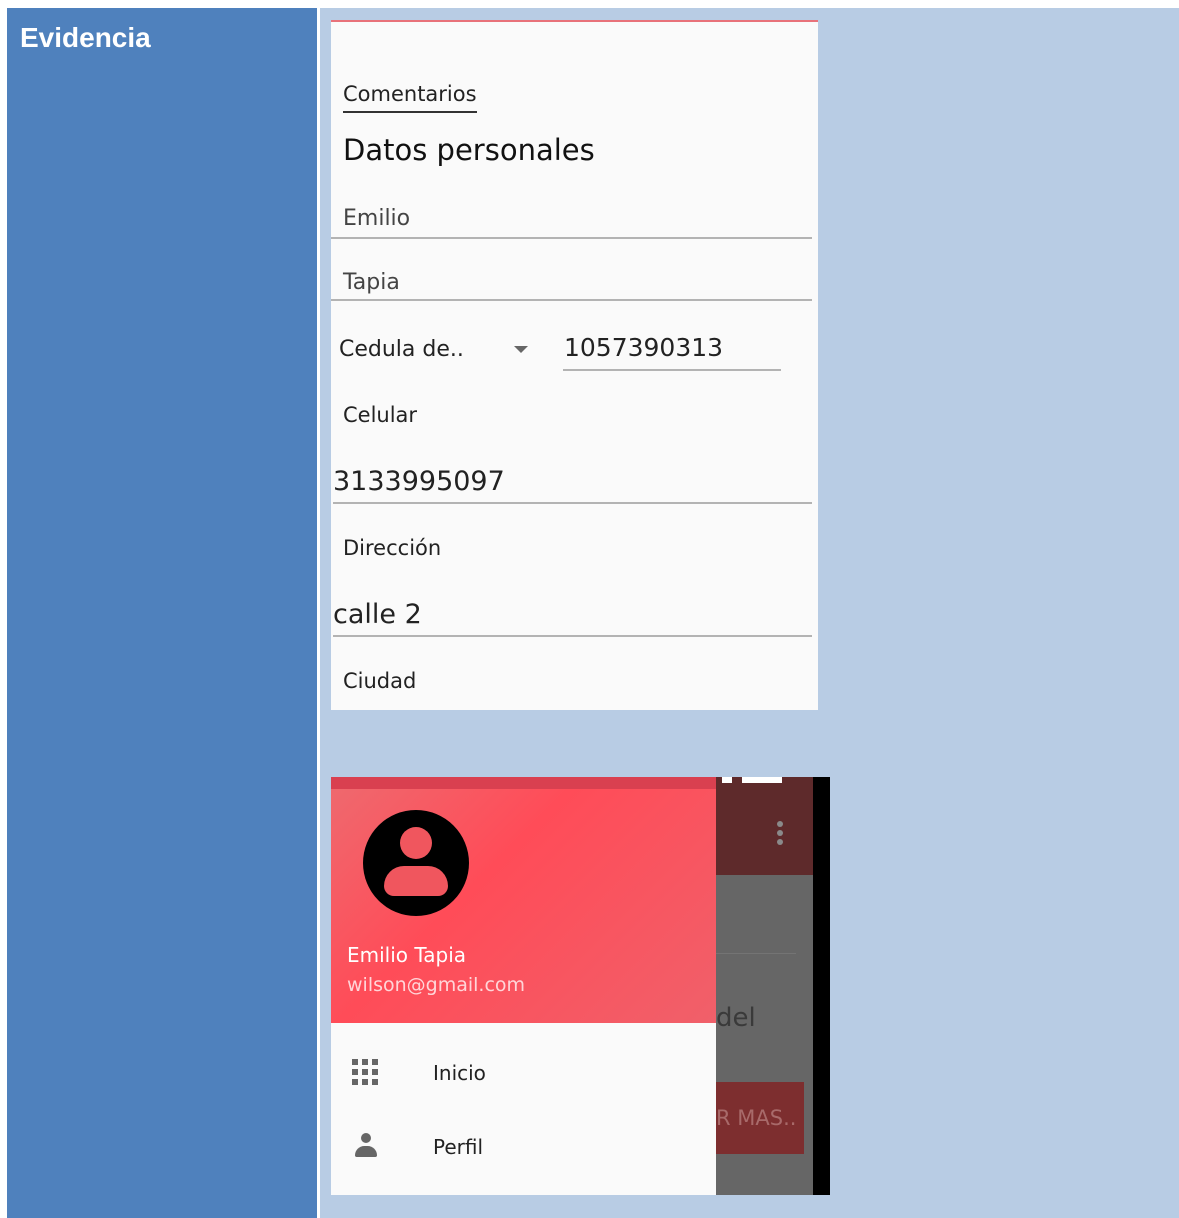 Image resolution: width=1179 pixels, height=1218 pixels. I want to click on status-bar, so click(523, 783).